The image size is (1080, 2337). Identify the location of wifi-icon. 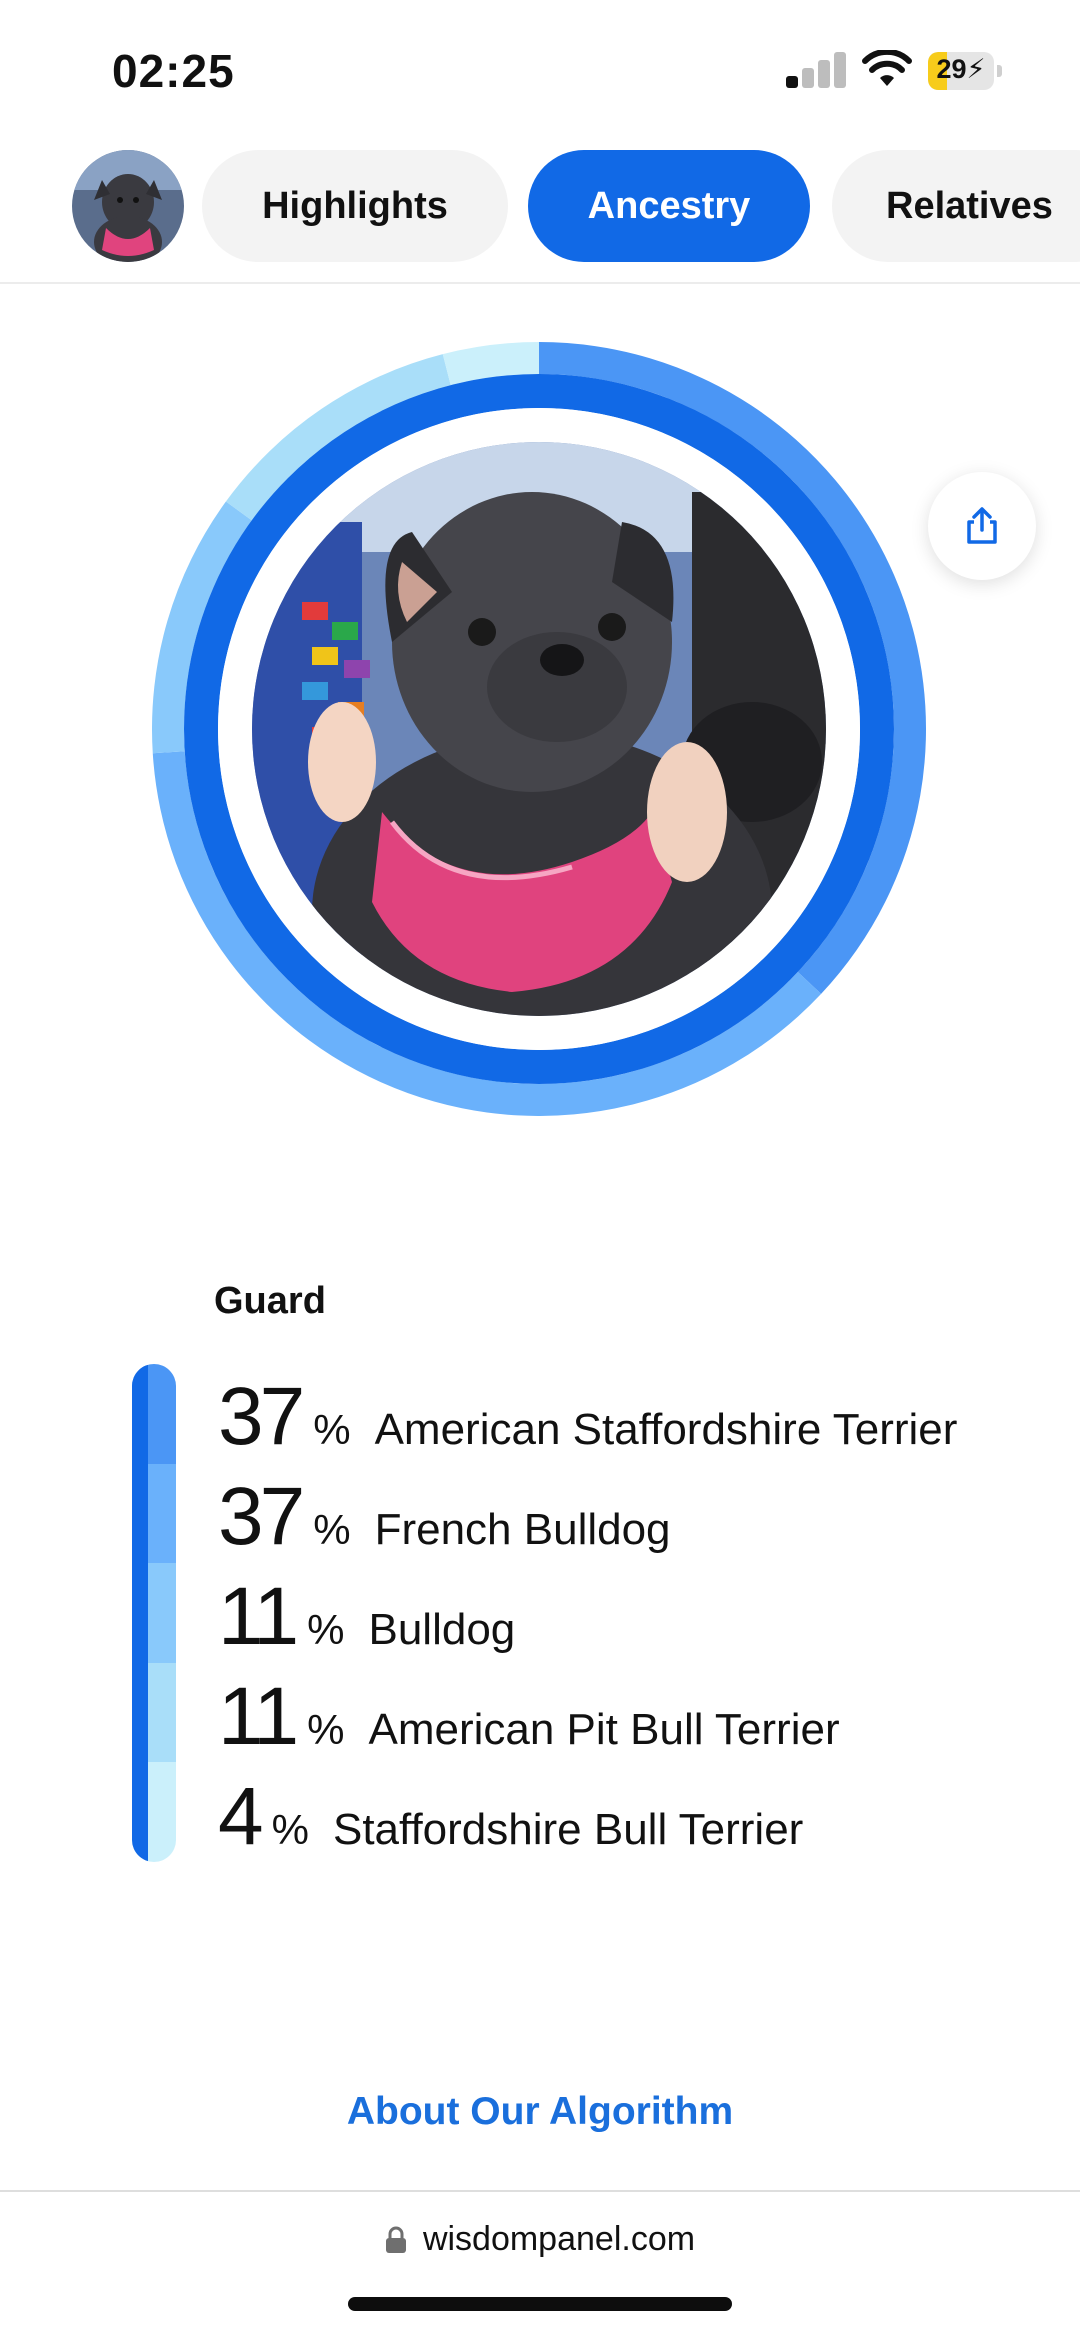
(887, 68).